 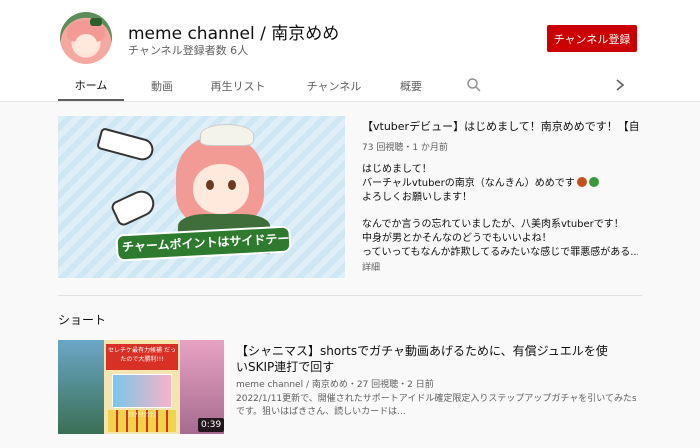 I want to click on subscriber-count: チャンネル登録者数 6人, so click(x=188, y=50).